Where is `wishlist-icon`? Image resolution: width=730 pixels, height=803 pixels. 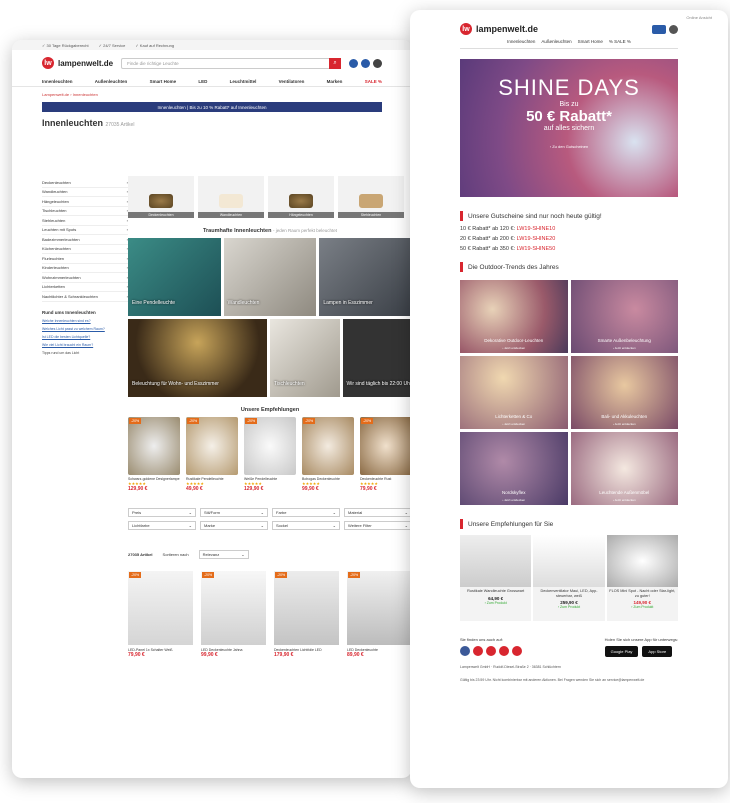 wishlist-icon is located at coordinates (365, 63).